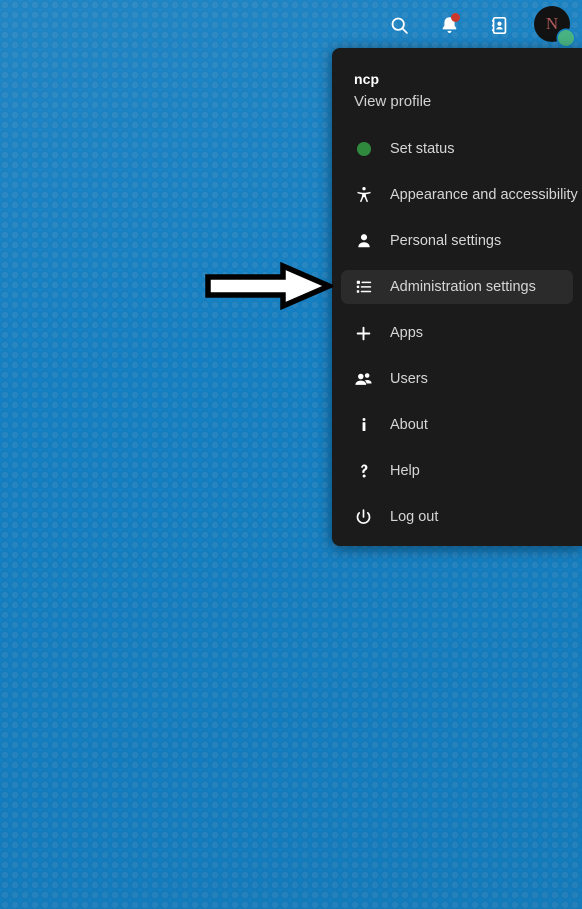  I want to click on menu-item-label: Personal settings, so click(446, 240).